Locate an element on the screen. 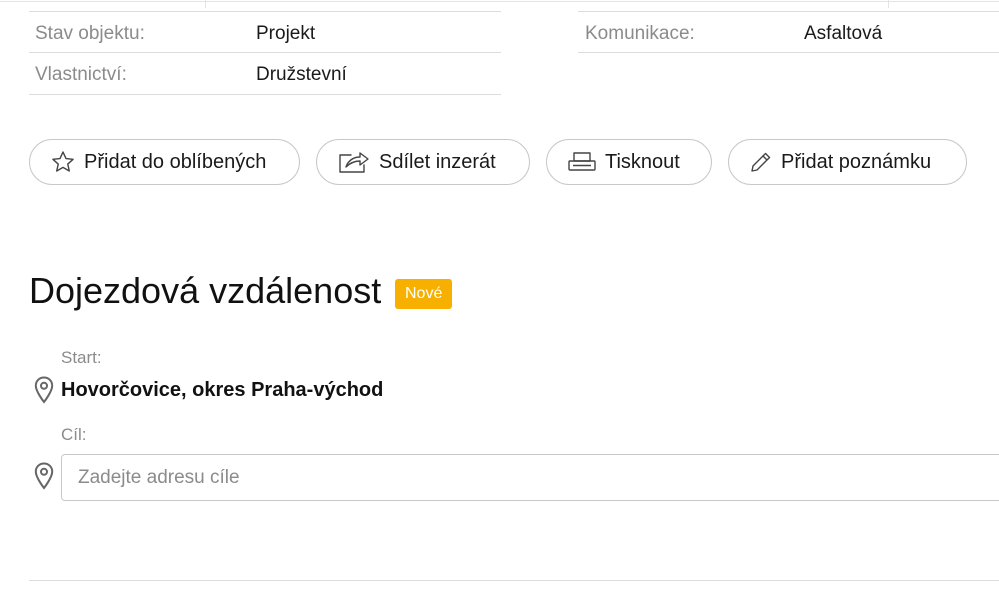  add-note-button: Přidat poznámku is located at coordinates (847, 162).